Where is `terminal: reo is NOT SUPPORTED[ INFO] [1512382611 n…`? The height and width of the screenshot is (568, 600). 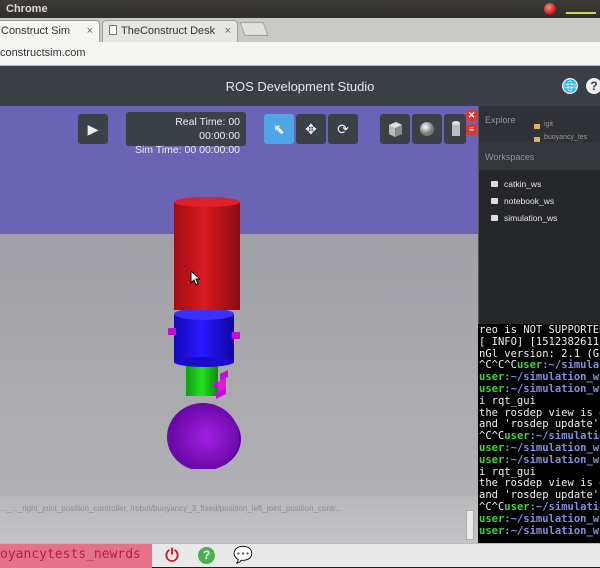 terminal: reo is NOT SUPPORTED[ INFO] [1512382611 n… is located at coordinates (539, 433).